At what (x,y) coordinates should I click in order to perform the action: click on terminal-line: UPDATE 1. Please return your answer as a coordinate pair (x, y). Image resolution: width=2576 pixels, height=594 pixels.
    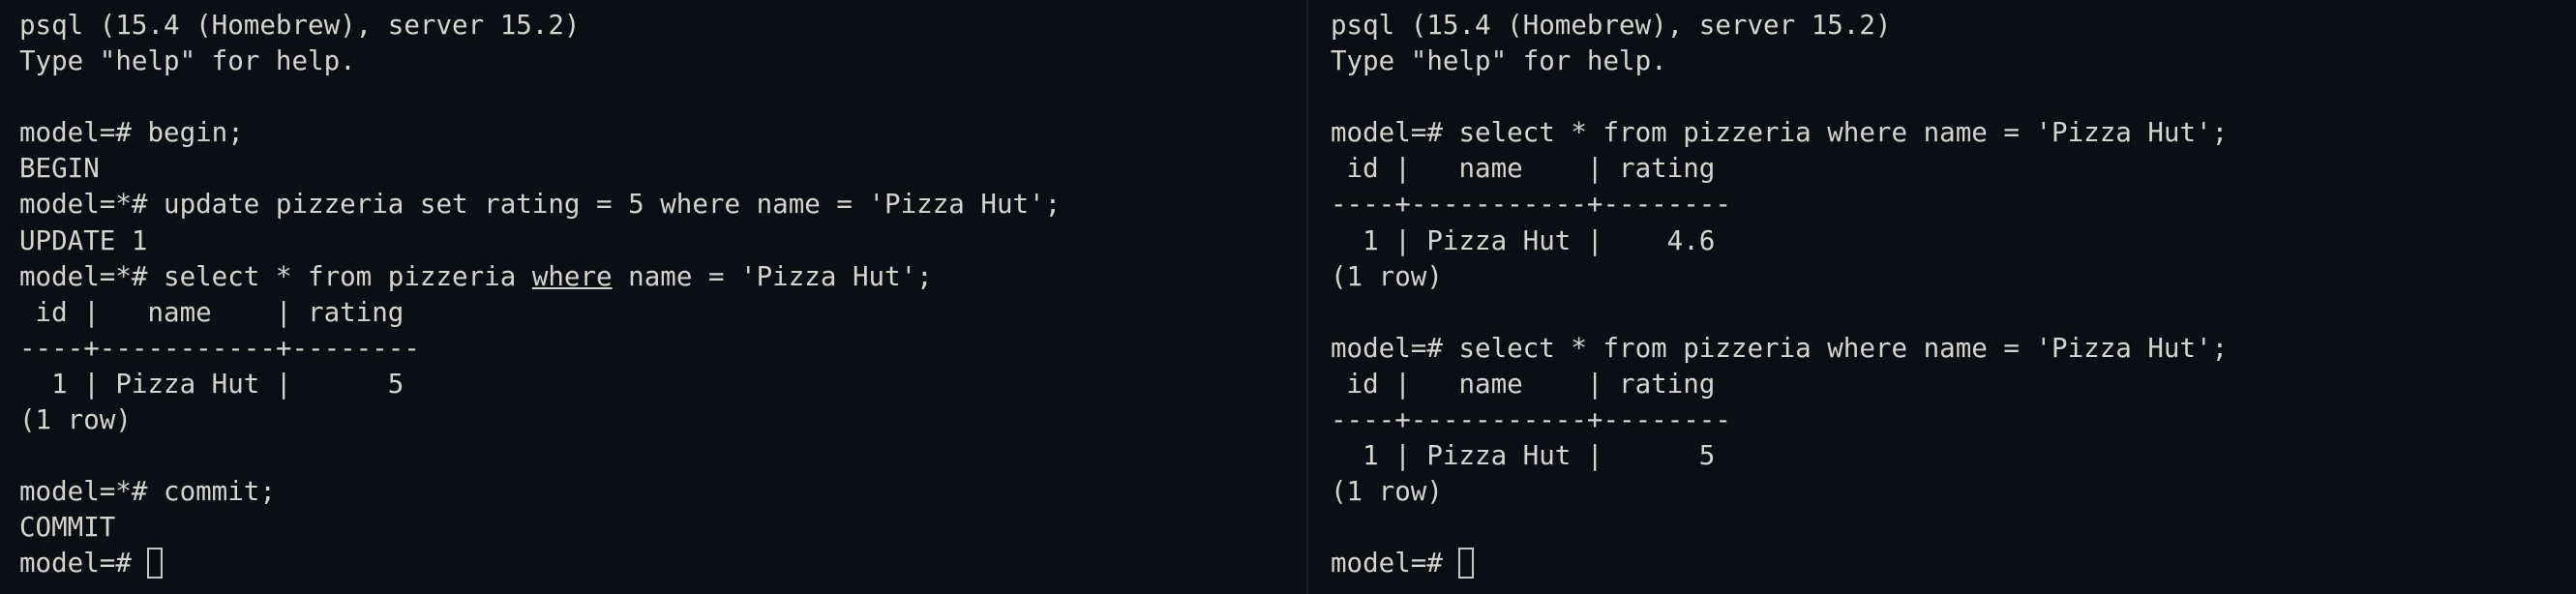
    Looking at the image, I should click on (83, 240).